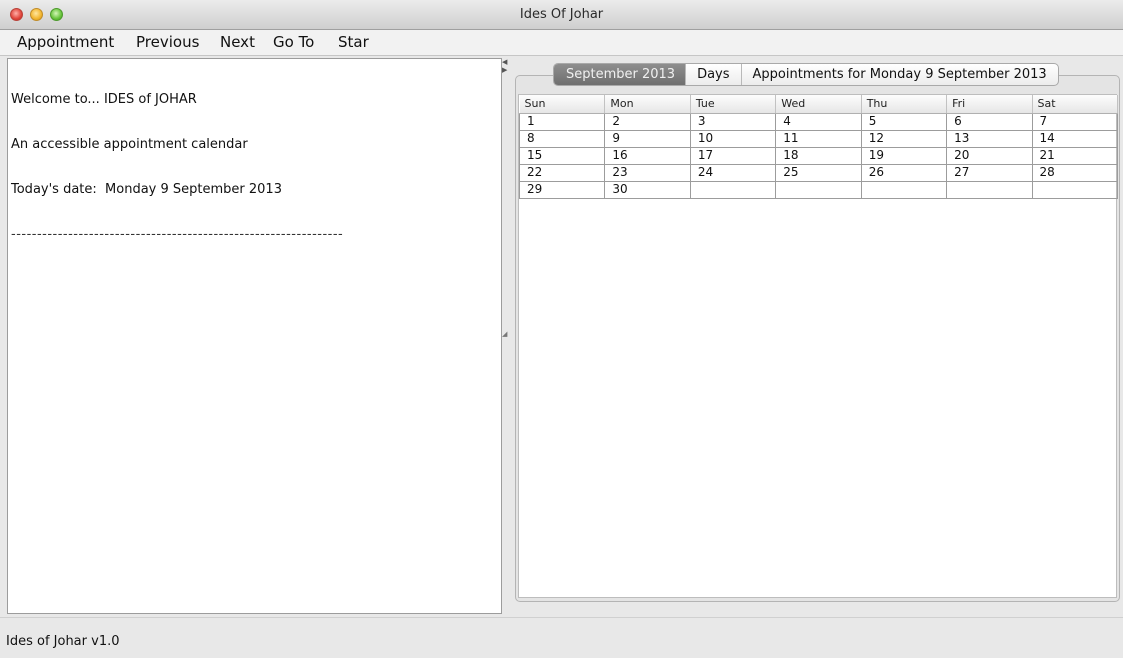 Image resolution: width=1123 pixels, height=658 pixels. I want to click on day-cell: 21, so click(1075, 155).